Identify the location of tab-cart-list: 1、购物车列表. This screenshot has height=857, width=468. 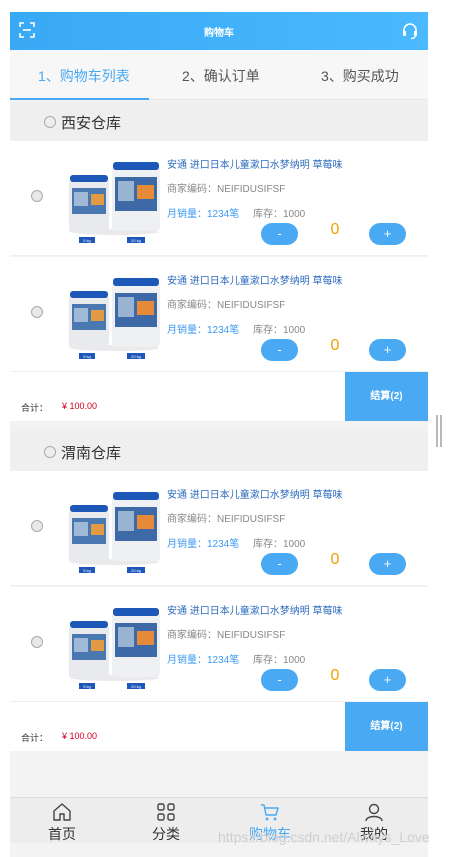
(84, 76).